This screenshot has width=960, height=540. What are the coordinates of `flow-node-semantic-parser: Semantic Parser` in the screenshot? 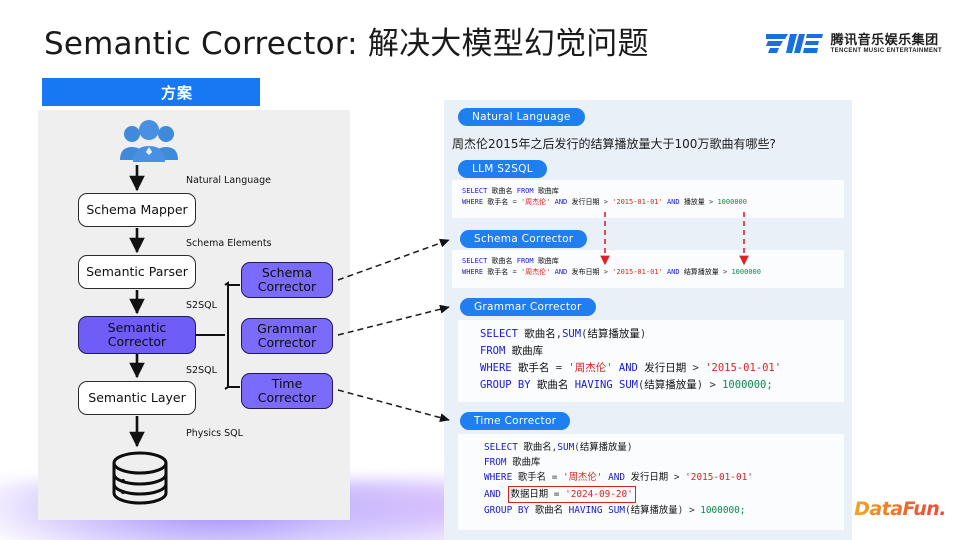 It's located at (137, 272).